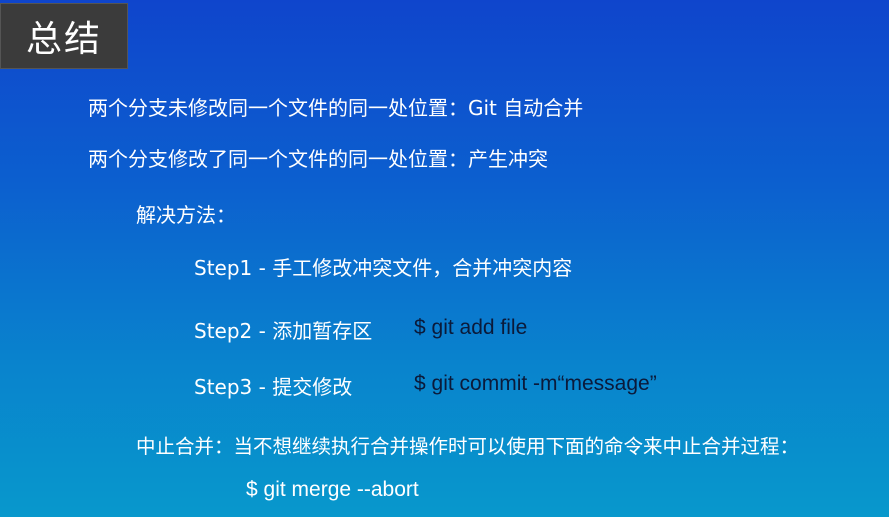 This screenshot has width=889, height=517. Describe the element at coordinates (273, 387) in the screenshot. I see `step3-label: Step3 - 提交修改` at that location.